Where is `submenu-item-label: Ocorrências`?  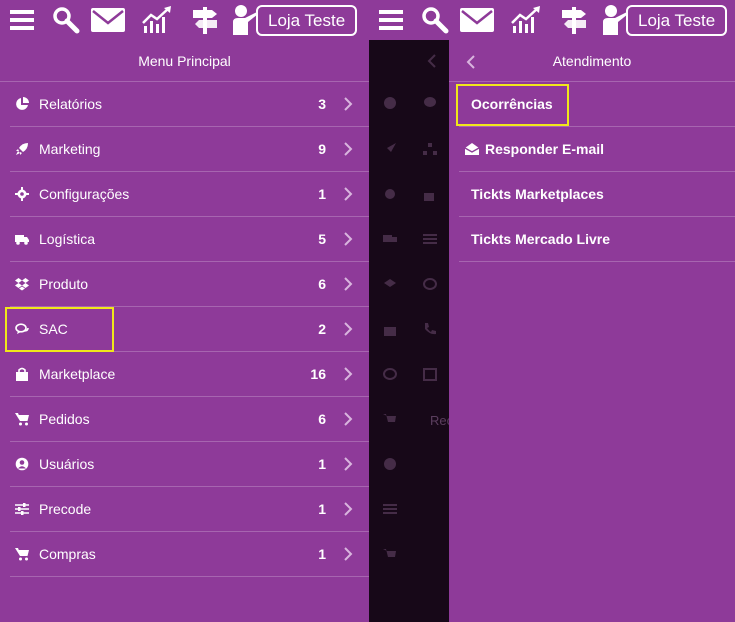 submenu-item-label: Ocorrências is located at coordinates (512, 104).